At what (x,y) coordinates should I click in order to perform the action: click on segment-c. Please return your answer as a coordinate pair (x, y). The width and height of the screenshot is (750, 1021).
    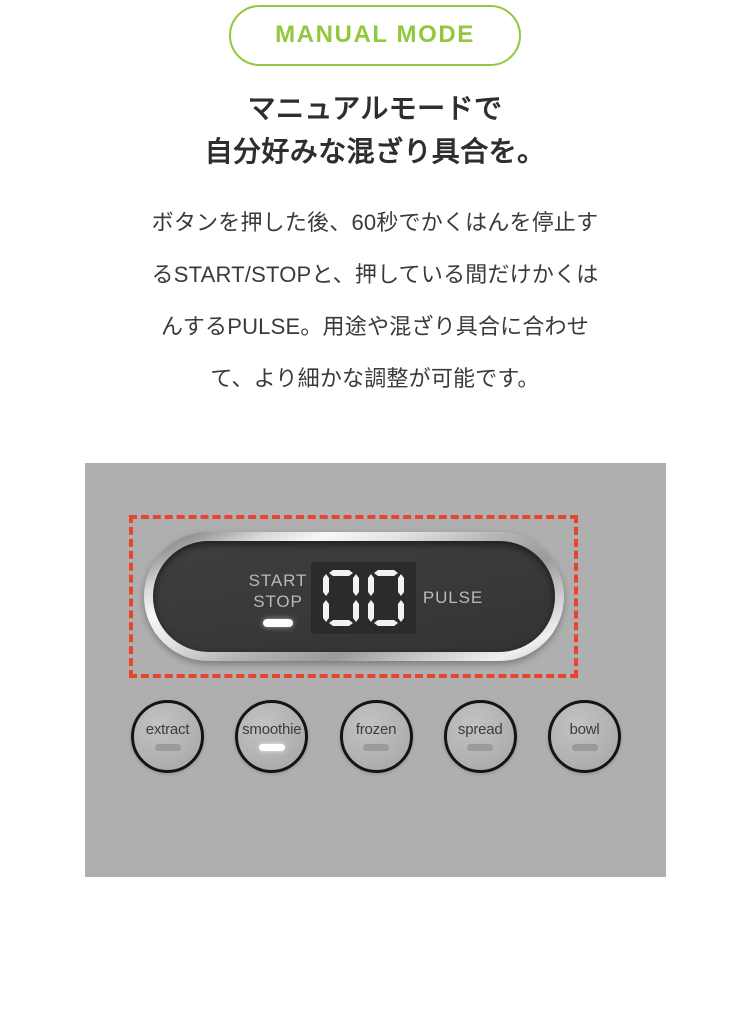
    Looking at the image, I should click on (356, 611).